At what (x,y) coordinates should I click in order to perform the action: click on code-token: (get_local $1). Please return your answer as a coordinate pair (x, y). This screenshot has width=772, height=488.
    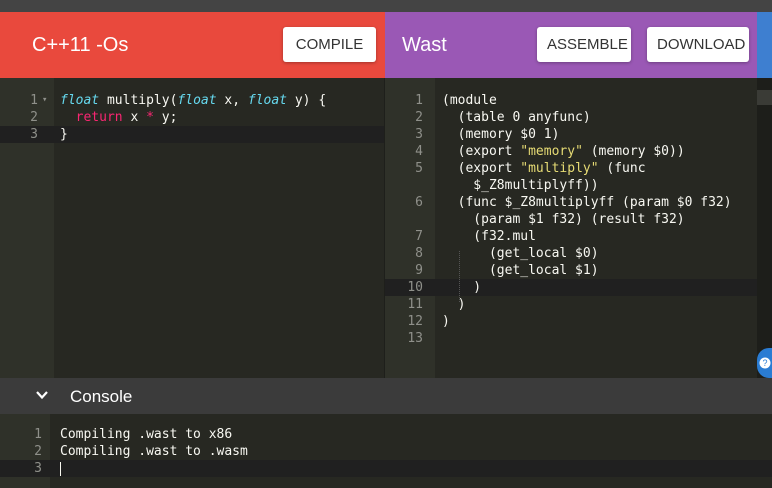
    Looking at the image, I should click on (520, 270).